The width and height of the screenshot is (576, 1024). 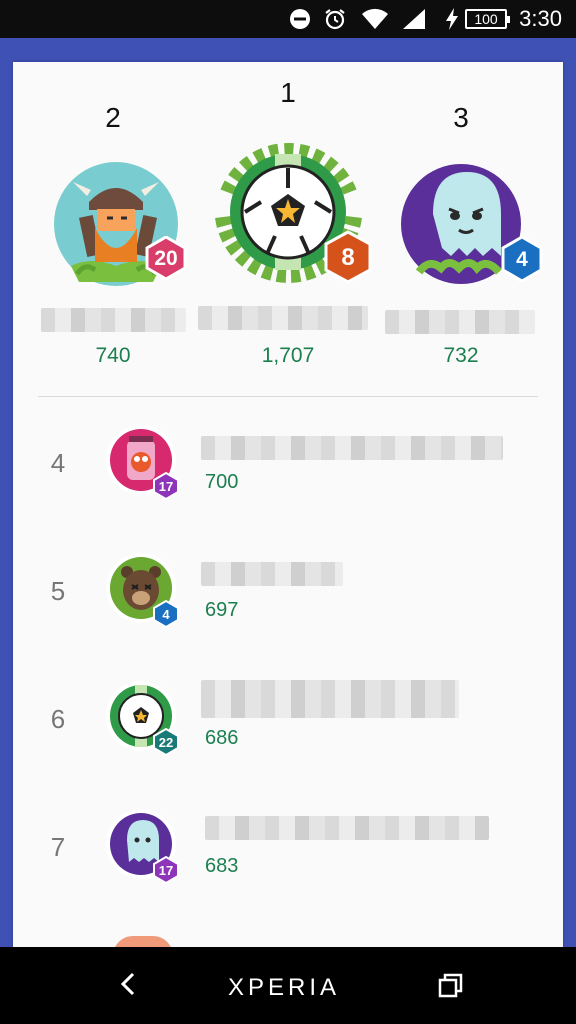 I want to click on app-bar, so click(x=288, y=50).